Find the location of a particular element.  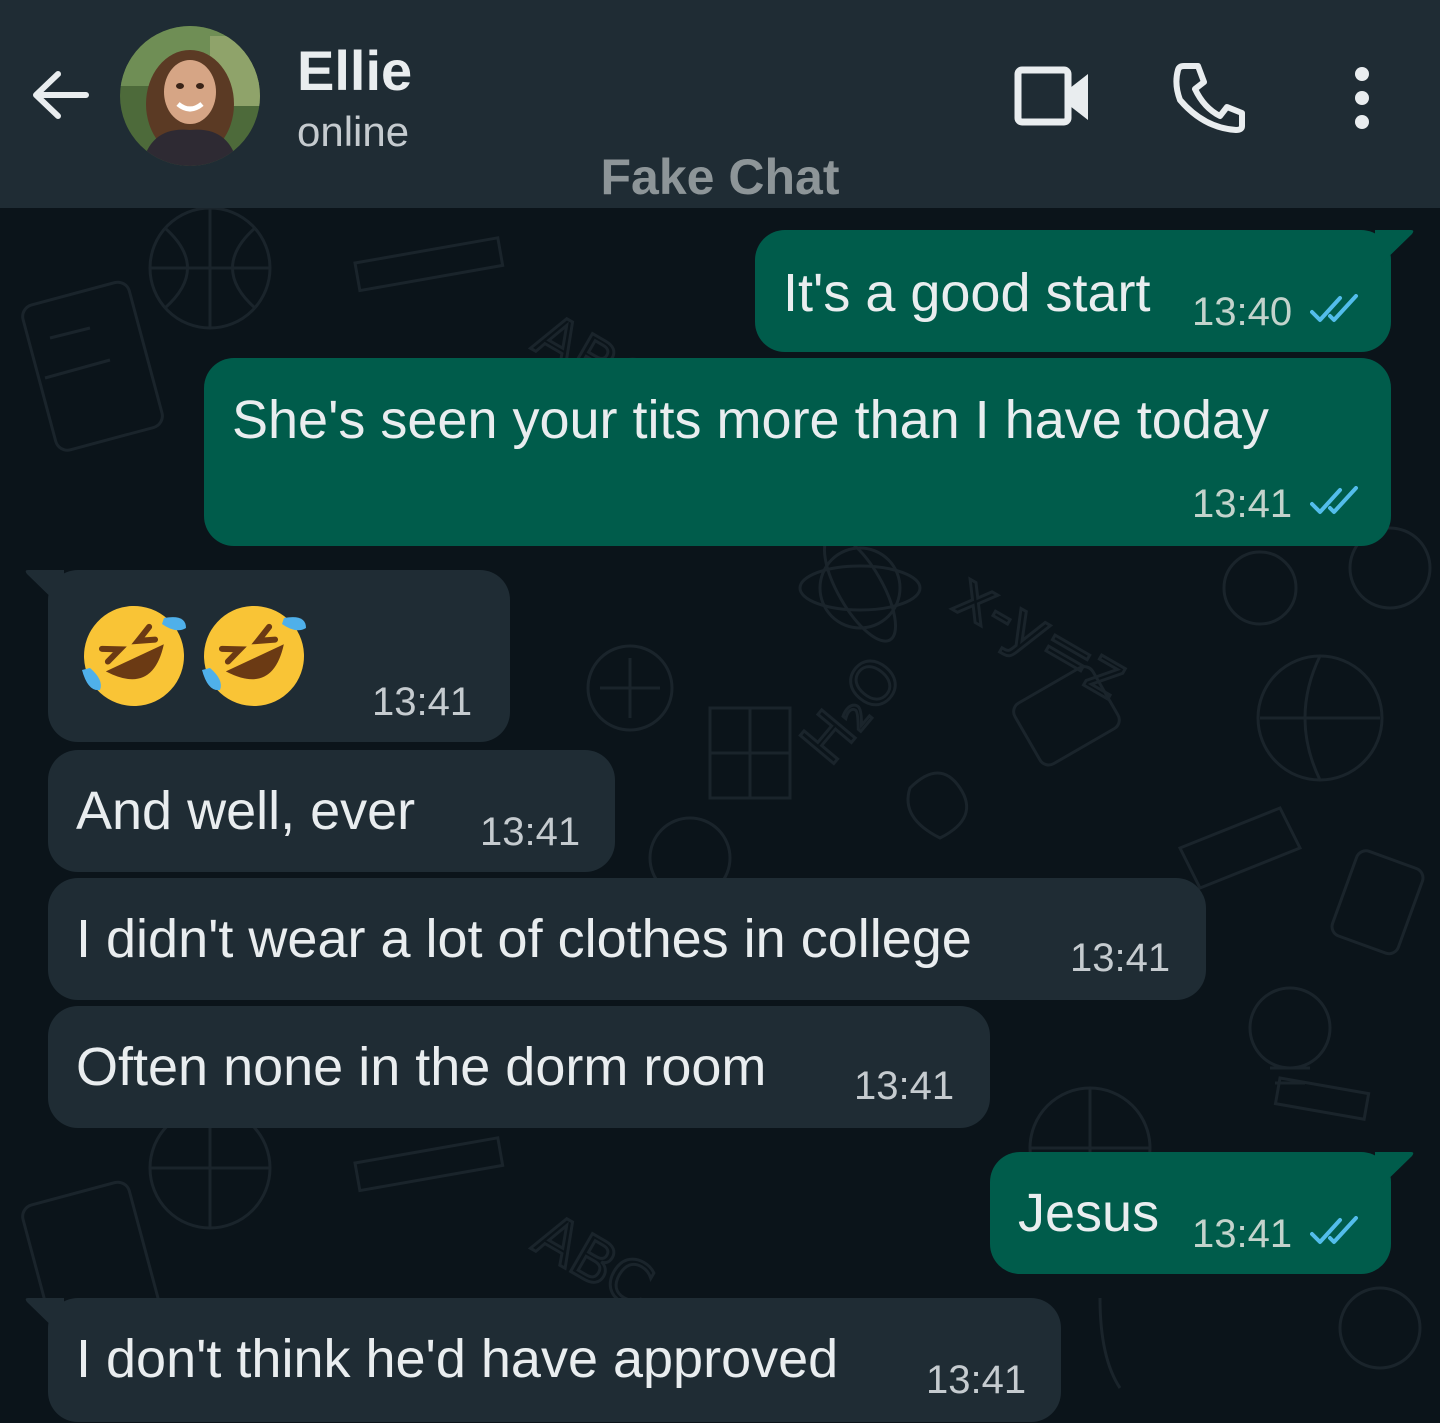

more-options-icon is located at coordinates (1362, 98).